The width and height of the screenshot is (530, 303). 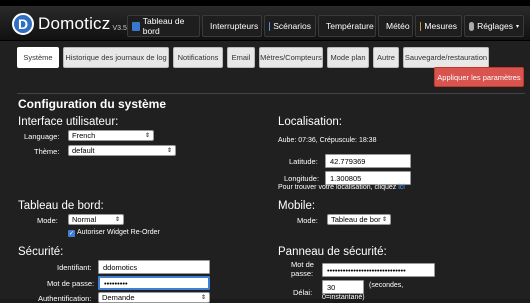 What do you see at coordinates (154, 267) in the screenshot?
I see `username-input: ddomotics` at bounding box center [154, 267].